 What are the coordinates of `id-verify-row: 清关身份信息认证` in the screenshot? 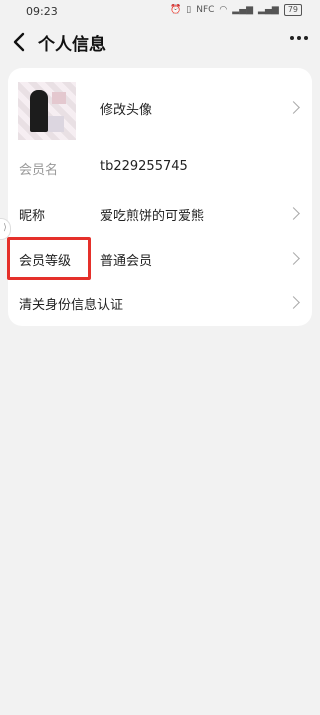 It's located at (160, 308).